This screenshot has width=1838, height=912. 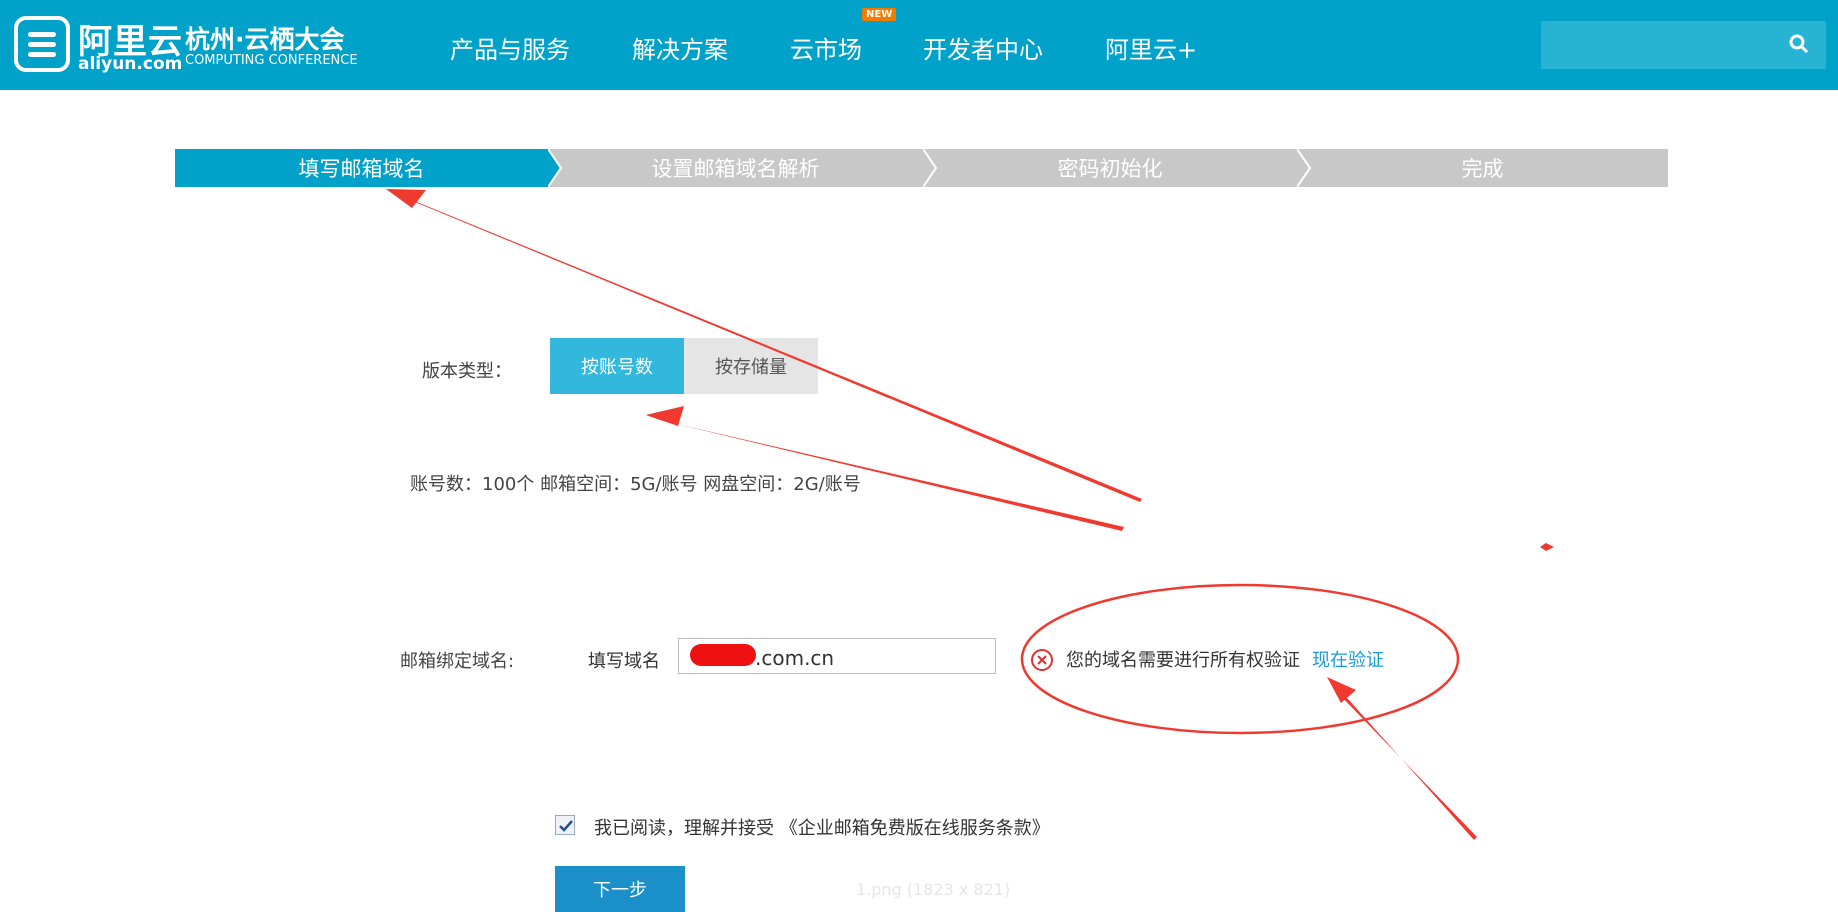 I want to click on step-password-init: 密码初始化, so click(x=1110, y=168).